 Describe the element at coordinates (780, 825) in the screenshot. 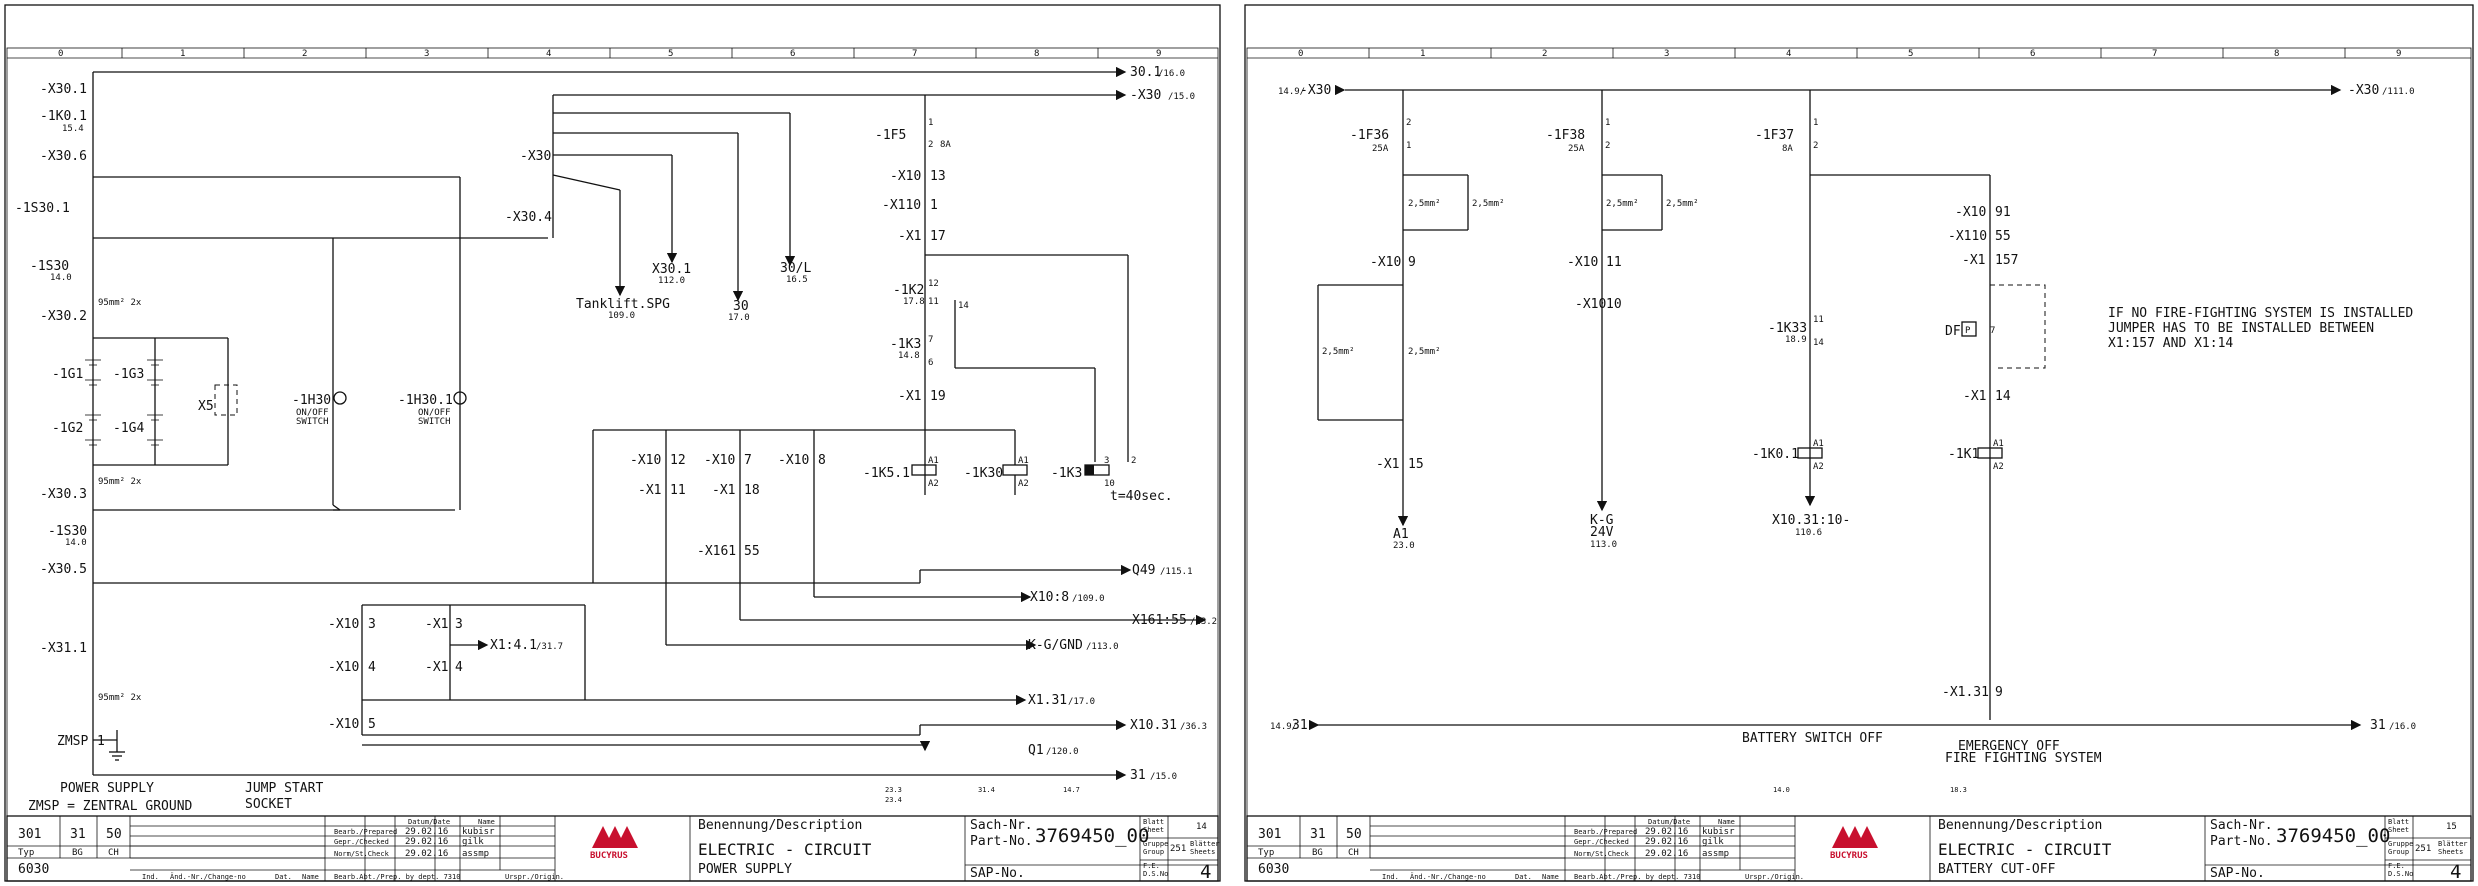

I see `tb1-desc-lbl: Benennung/Description` at that location.